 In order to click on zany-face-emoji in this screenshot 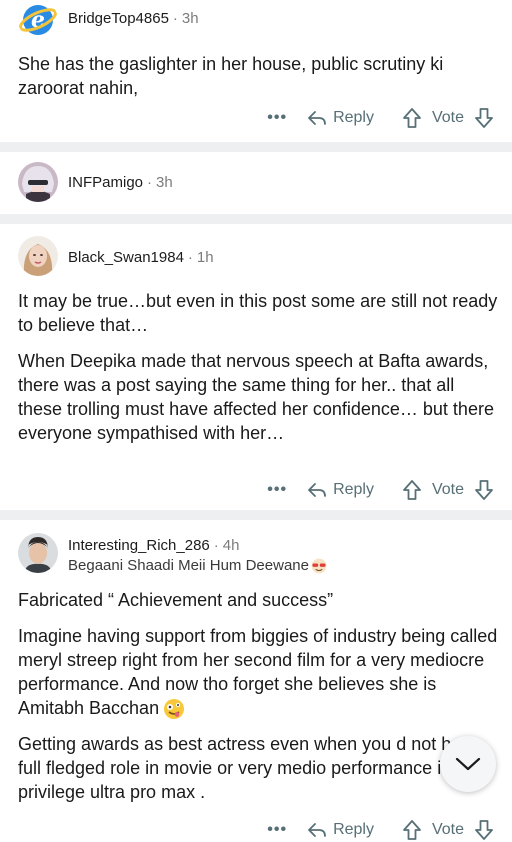, I will do `click(174, 709)`.